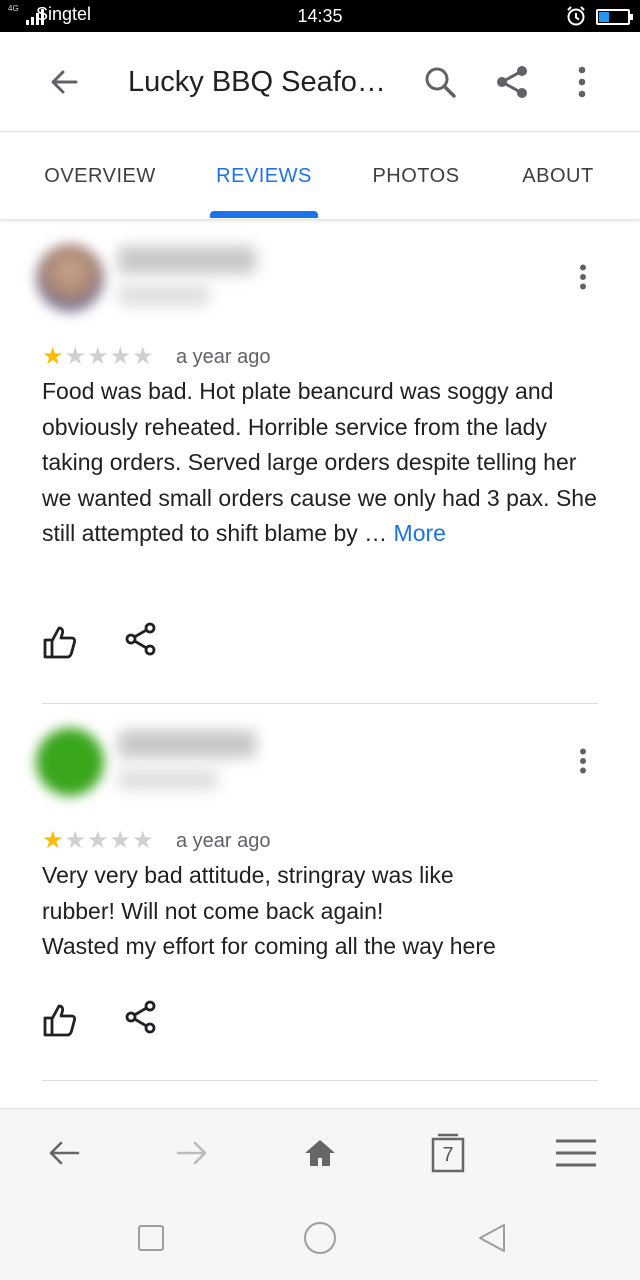 The width and height of the screenshot is (640, 1280). I want to click on status-time: 14:35, so click(320, 16).